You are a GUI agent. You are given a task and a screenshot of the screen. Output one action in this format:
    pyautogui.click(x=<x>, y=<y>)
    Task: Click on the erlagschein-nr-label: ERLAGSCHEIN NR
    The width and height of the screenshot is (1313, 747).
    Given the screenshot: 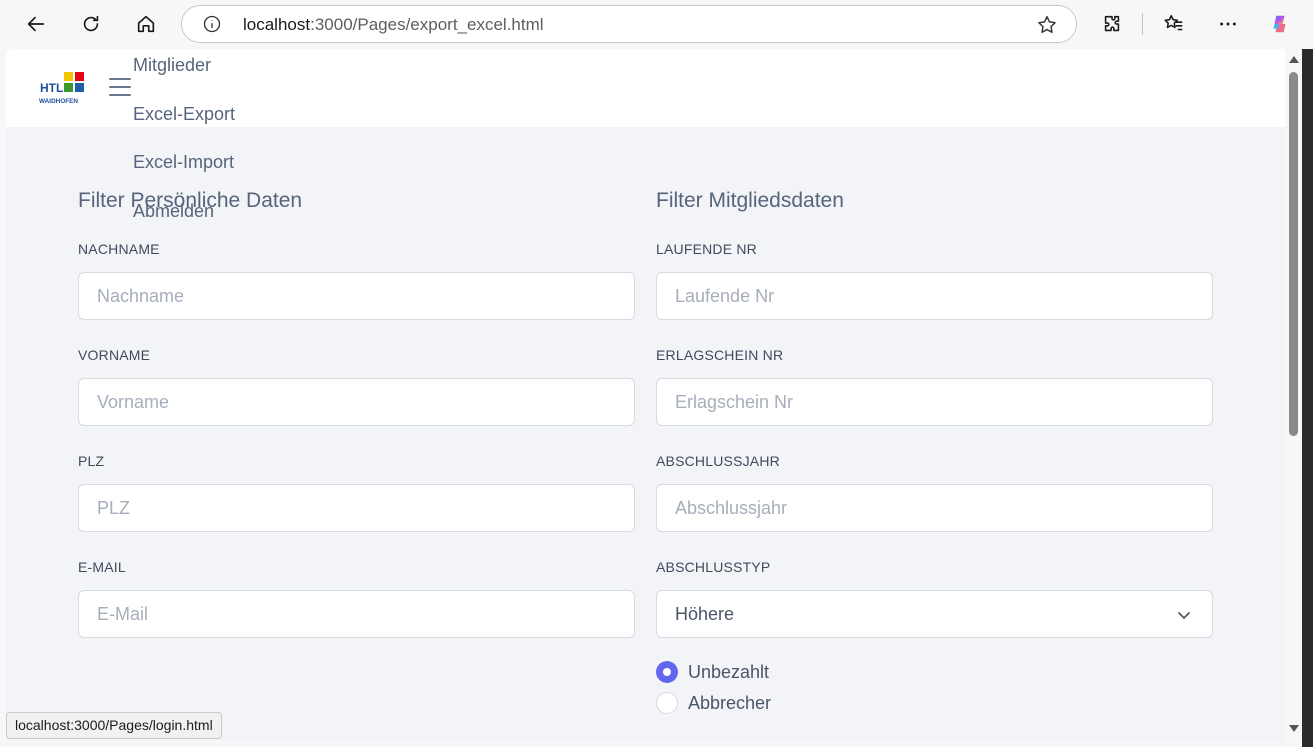 What is the action you would take?
    pyautogui.click(x=720, y=355)
    